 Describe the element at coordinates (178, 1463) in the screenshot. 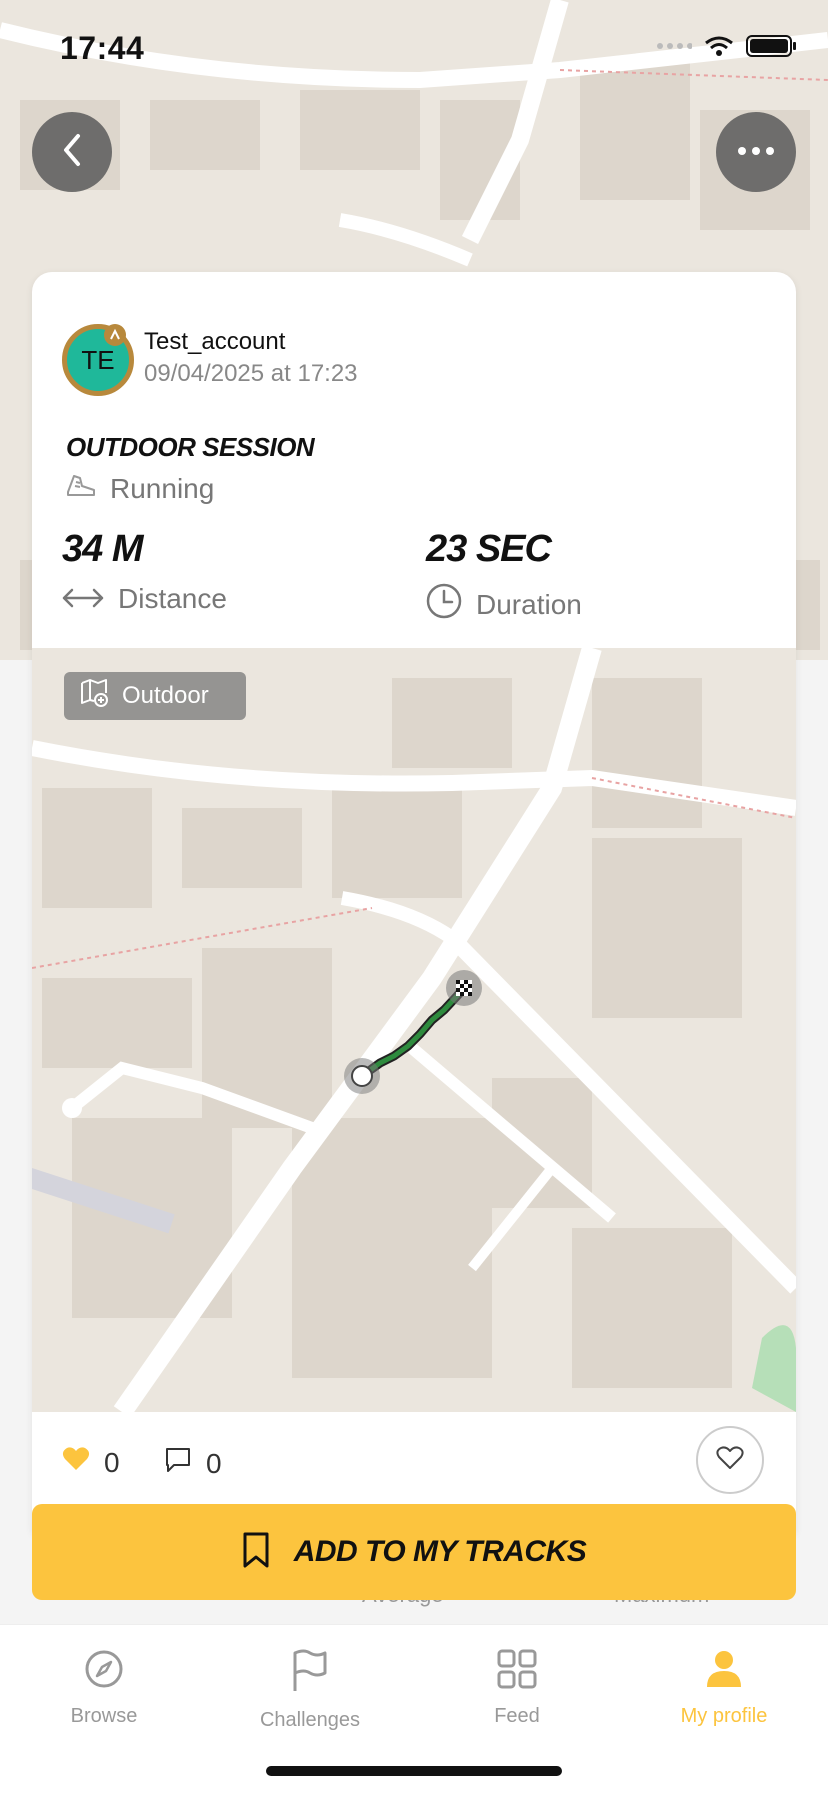

I see `comment-icon` at that location.